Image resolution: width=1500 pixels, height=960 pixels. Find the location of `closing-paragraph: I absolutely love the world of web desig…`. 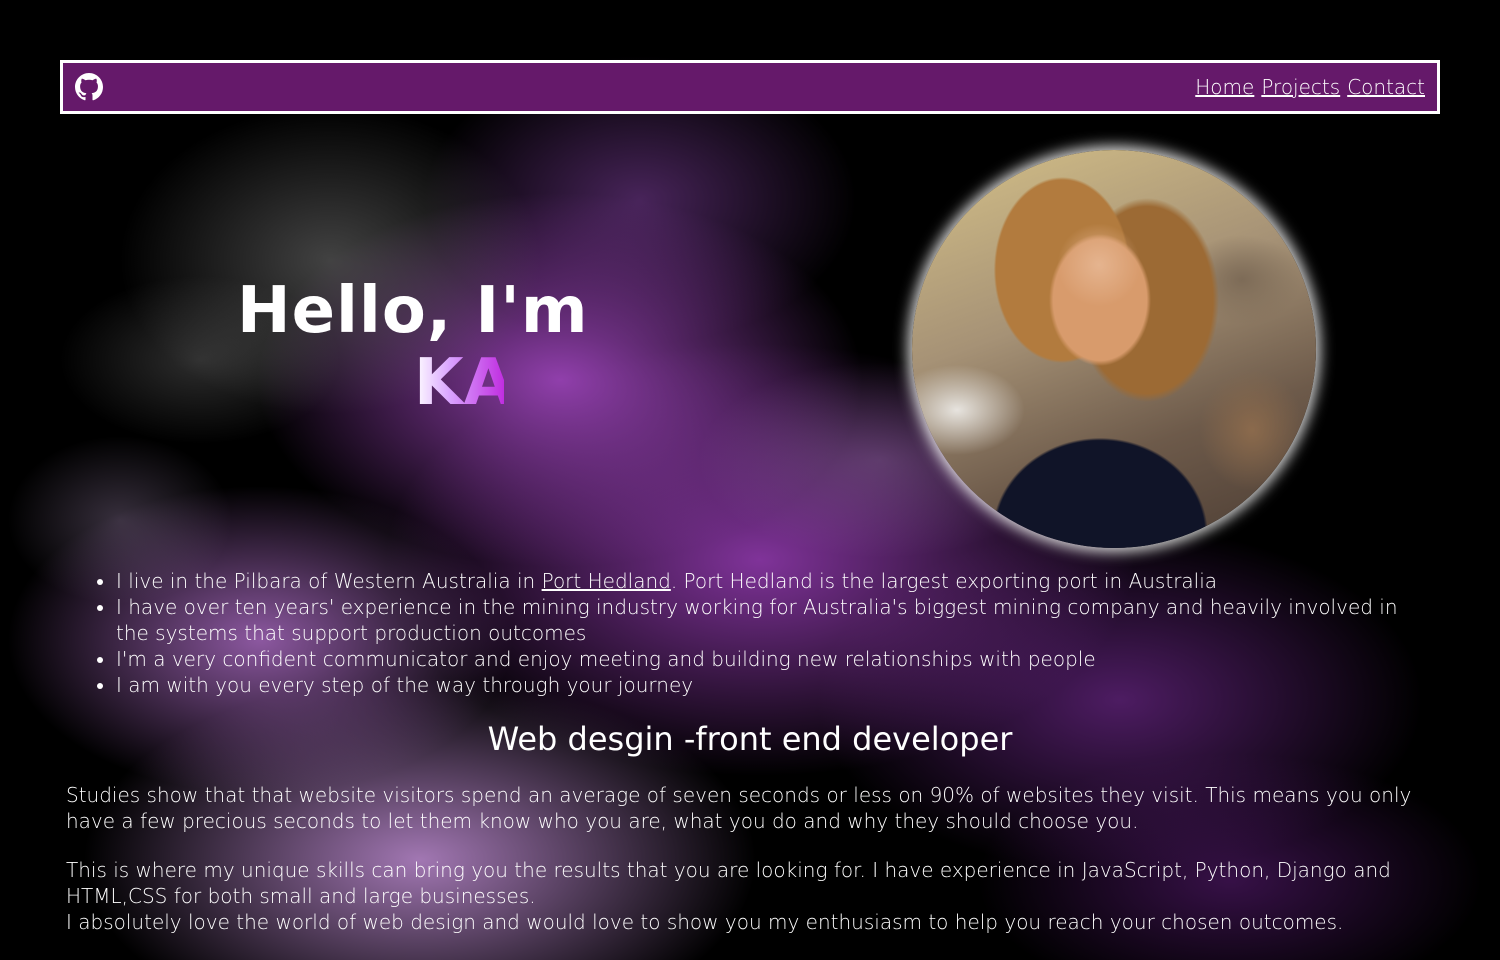

closing-paragraph: I absolutely love the world of web desig… is located at coordinates (705, 922).